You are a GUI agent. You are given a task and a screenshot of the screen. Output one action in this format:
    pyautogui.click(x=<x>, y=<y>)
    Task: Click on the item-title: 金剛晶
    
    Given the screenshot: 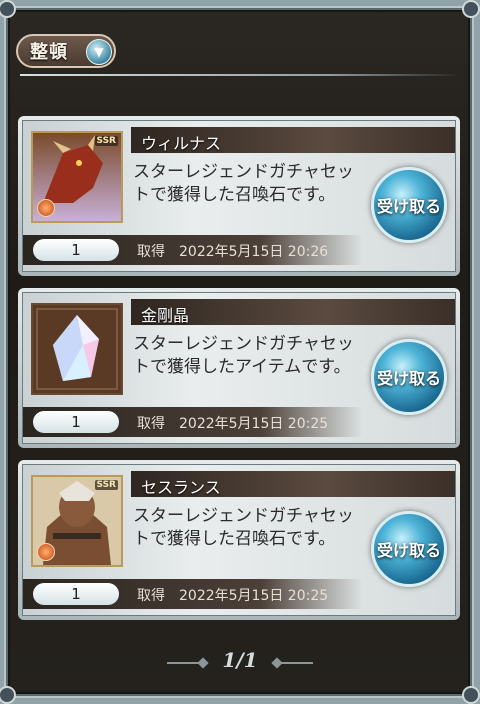 What is the action you would take?
    pyautogui.click(x=165, y=315)
    